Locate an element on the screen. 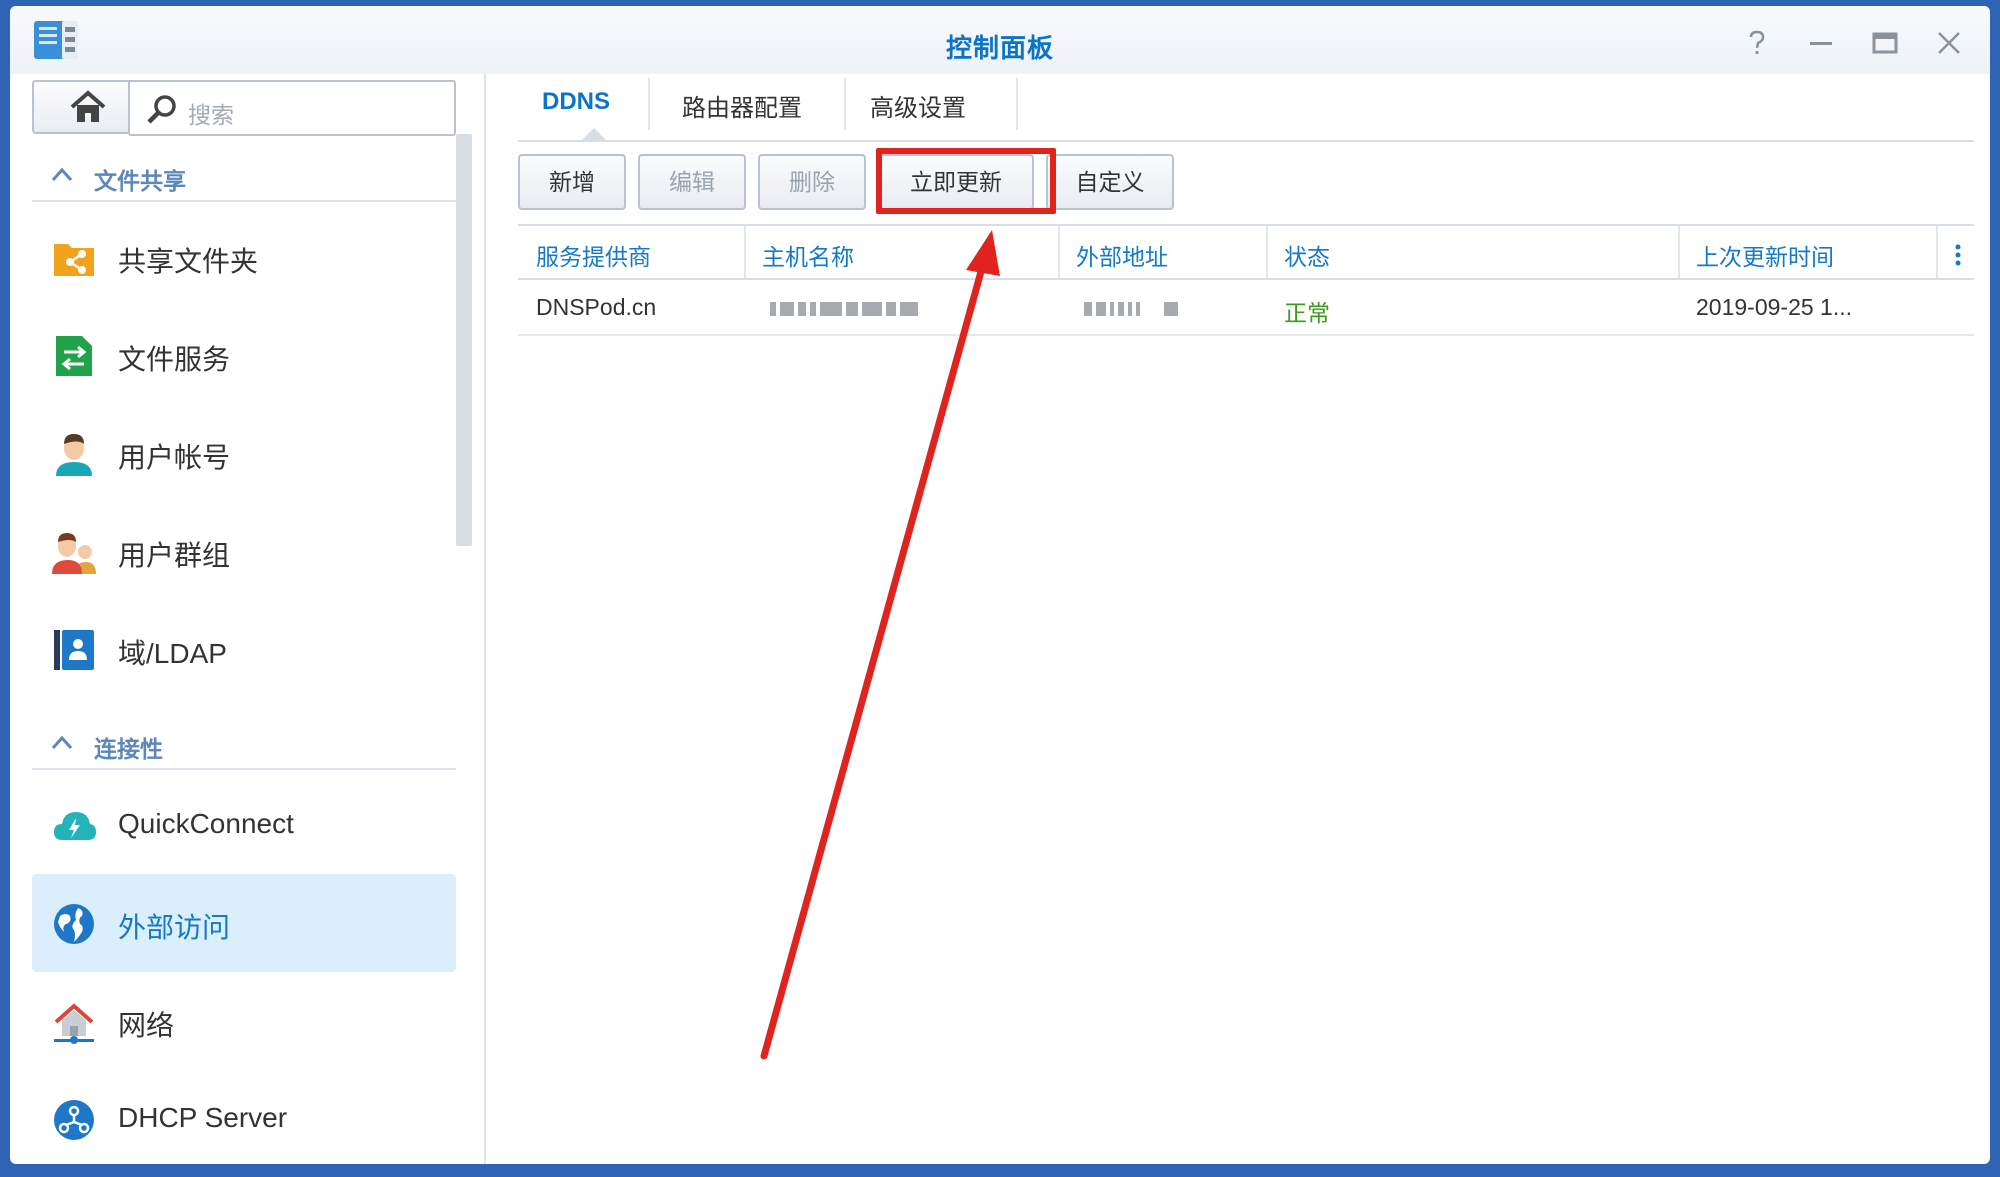 Image resolution: width=2000 pixels, height=1177 pixels. search-icon is located at coordinates (161, 109).